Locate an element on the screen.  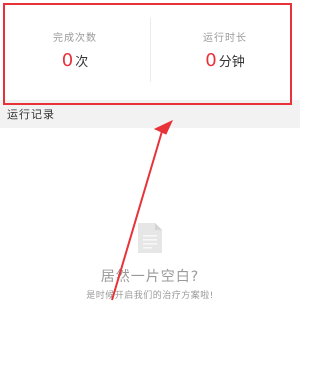
empty-state-subtitle: 是时候开启我们的治疗方案啦! is located at coordinates (150, 296).